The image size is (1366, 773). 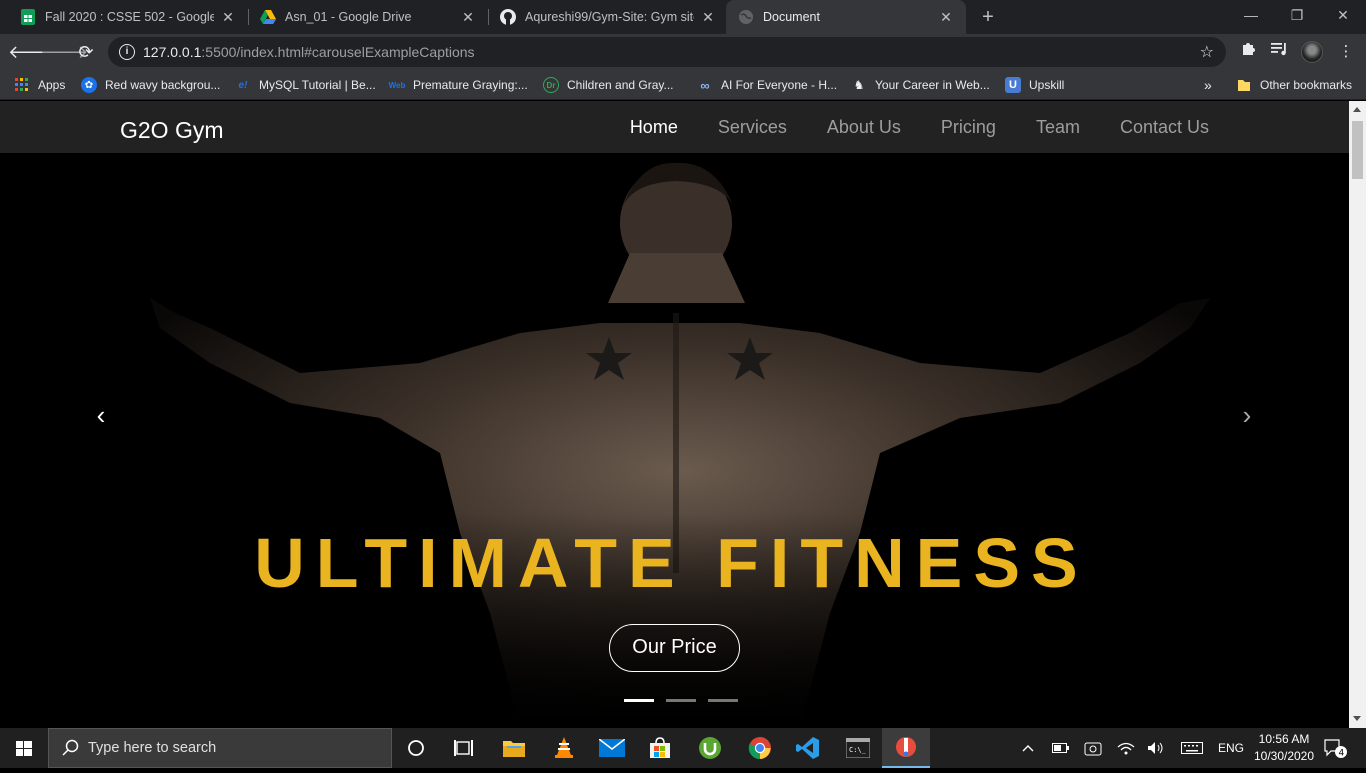 What do you see at coordinates (705, 85) in the screenshot?
I see `coursera-icon: ∞` at bounding box center [705, 85].